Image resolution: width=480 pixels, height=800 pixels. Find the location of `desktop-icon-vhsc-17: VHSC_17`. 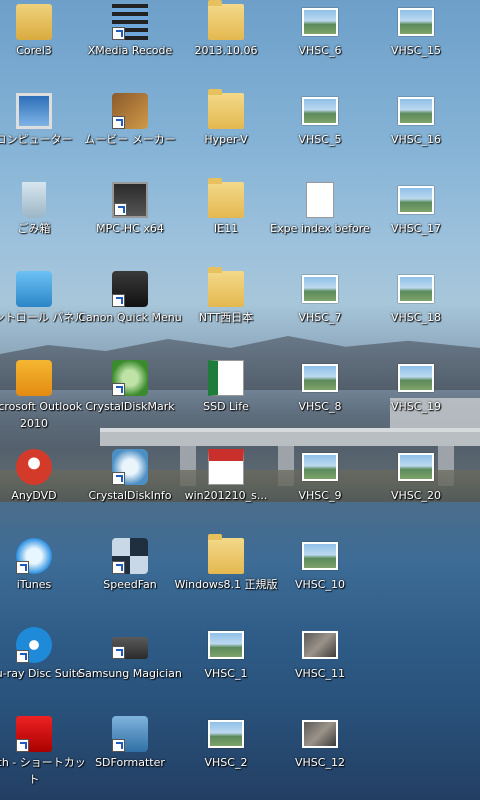

desktop-icon-vhsc-17: VHSC_17 is located at coordinates (416, 222).